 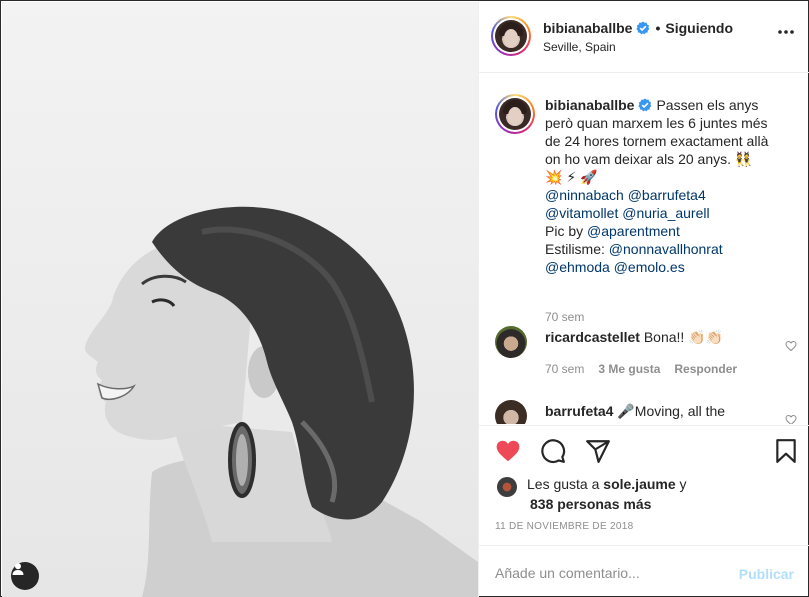 What do you see at coordinates (553, 451) in the screenshot?
I see `comment-icon` at bounding box center [553, 451].